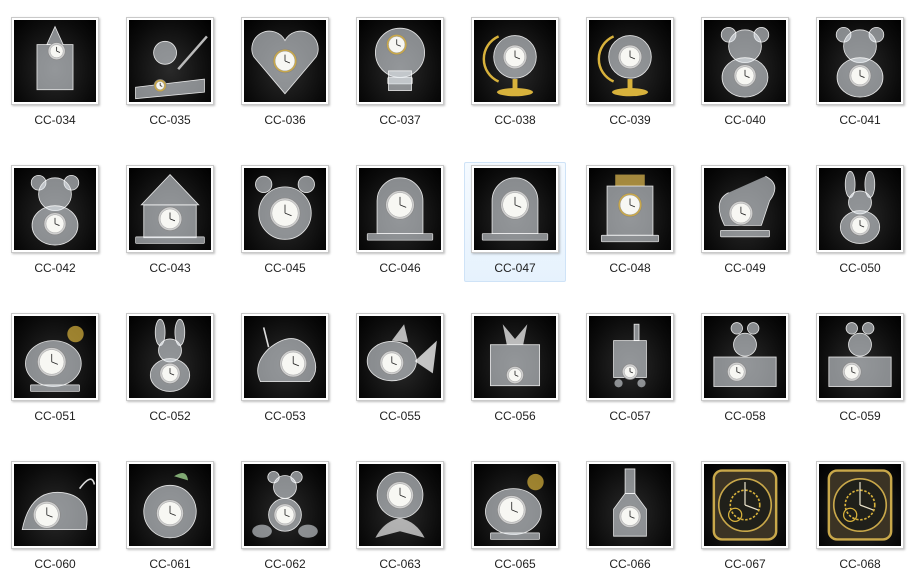 The width and height of the screenshot is (909, 578). Describe the element at coordinates (515, 120) in the screenshot. I see `thumbnail-label: CC-038` at that location.